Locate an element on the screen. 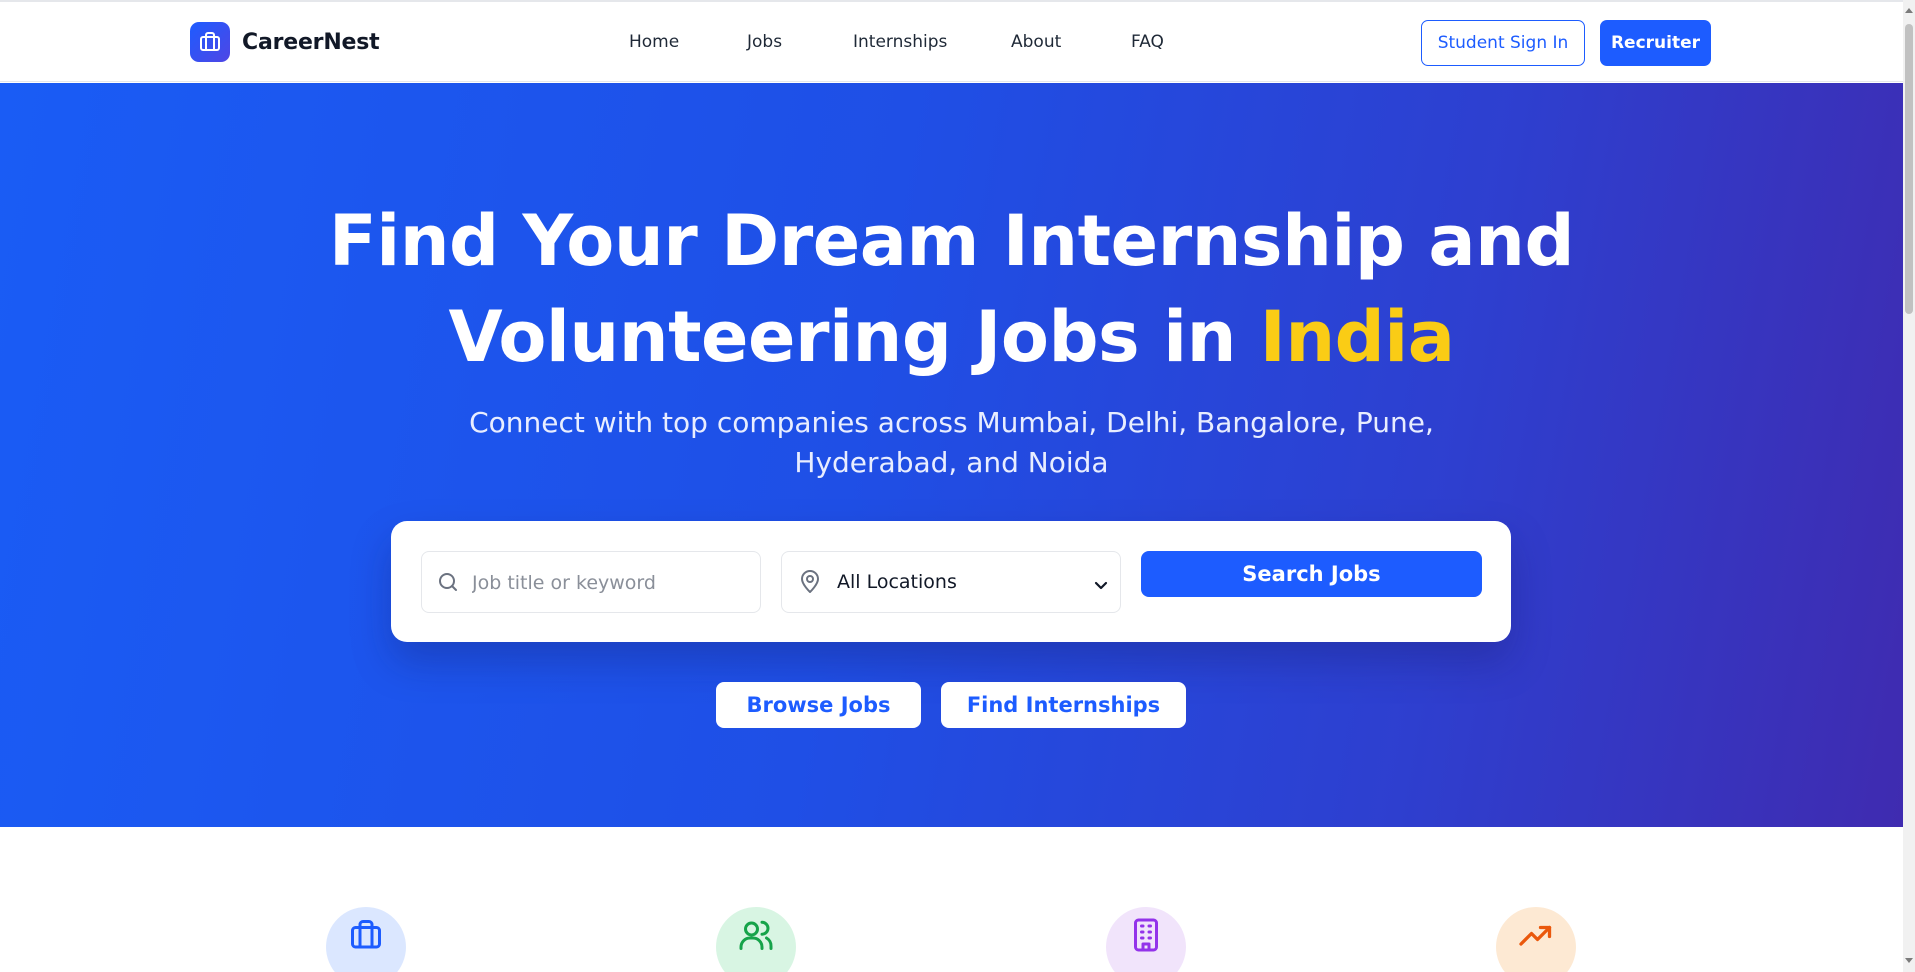  recruiter-button: Recruiter is located at coordinates (1655, 43).